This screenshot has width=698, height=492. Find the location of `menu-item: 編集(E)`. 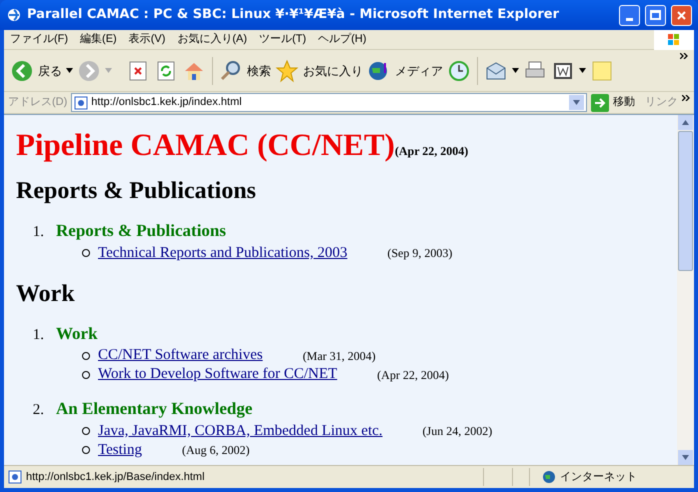

menu-item: 編集(E) is located at coordinates (98, 39).